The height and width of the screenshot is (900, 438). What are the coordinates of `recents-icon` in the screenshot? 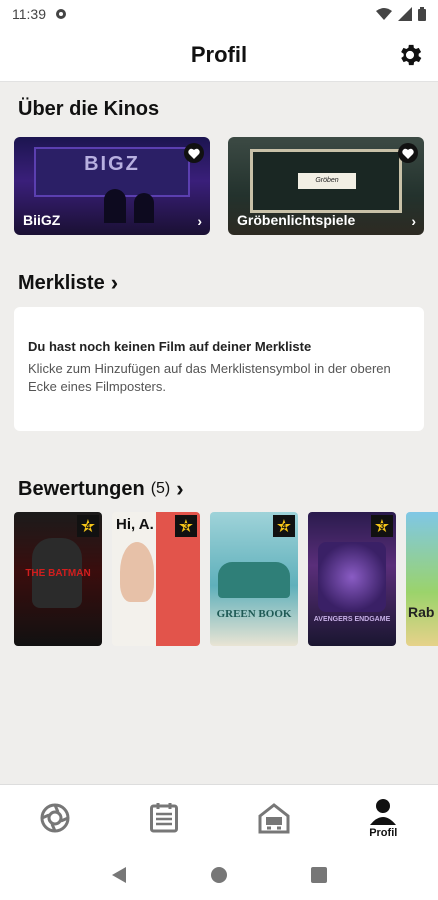 It's located at (318, 875).